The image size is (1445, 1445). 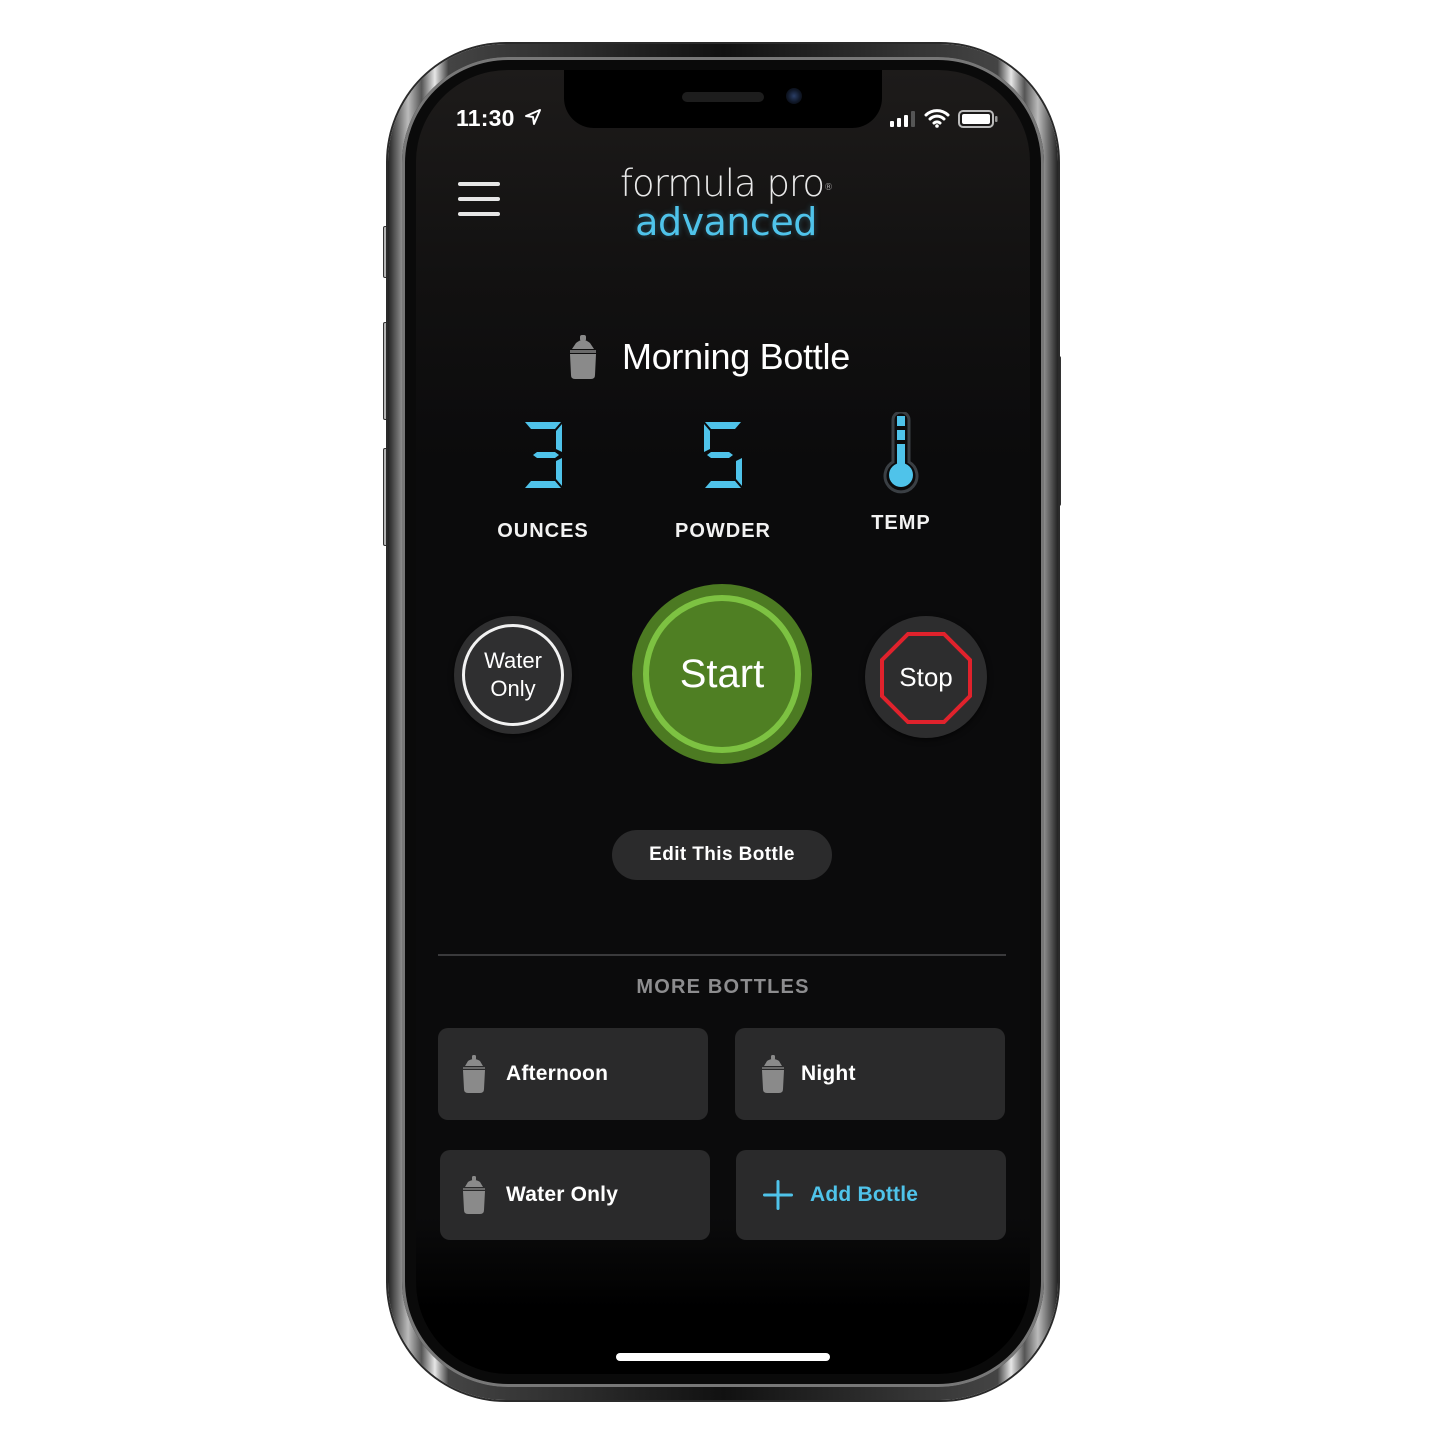 What do you see at coordinates (778, 1195) in the screenshot?
I see `plus-icon` at bounding box center [778, 1195].